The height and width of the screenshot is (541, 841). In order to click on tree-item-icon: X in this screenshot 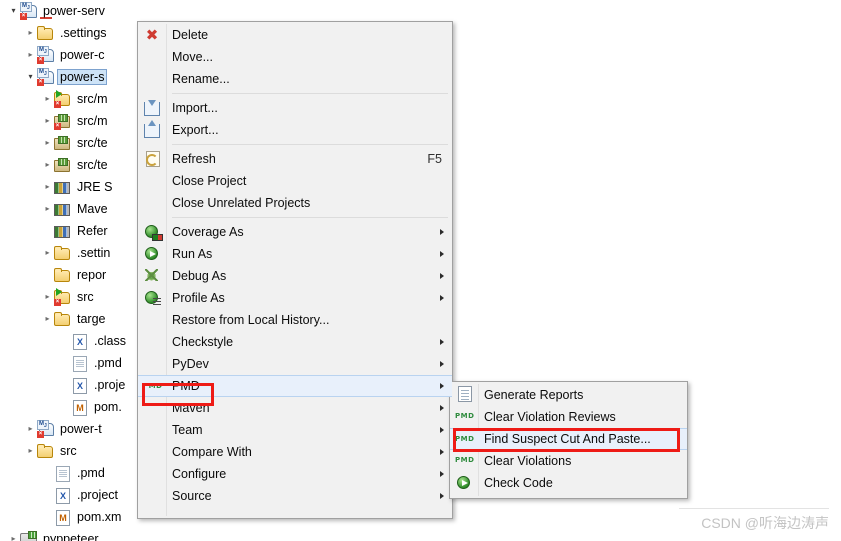, I will do `click(80, 385)`.